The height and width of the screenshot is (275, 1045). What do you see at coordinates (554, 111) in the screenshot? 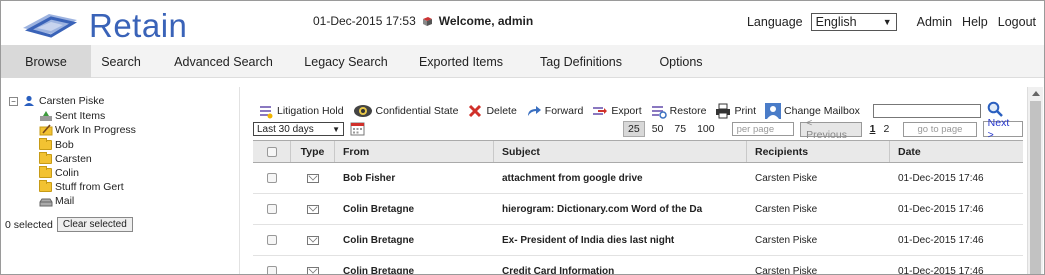
I see `forward-button: Forward` at bounding box center [554, 111].